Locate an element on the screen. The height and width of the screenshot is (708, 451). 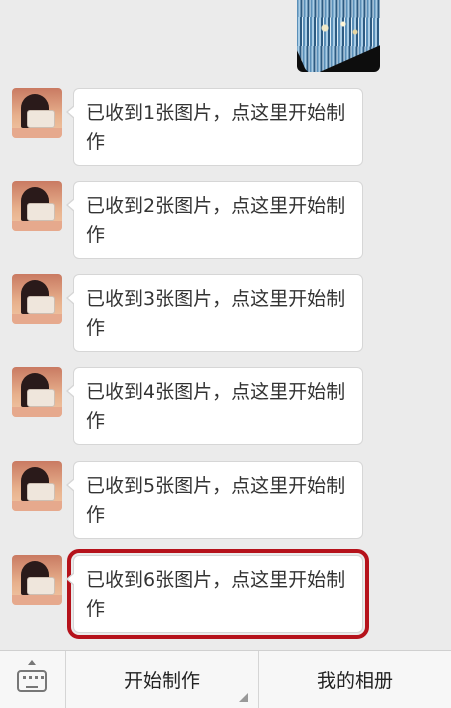
message-row: 已收到2张图片，点这里开始制作 is located at coordinates (225, 221).